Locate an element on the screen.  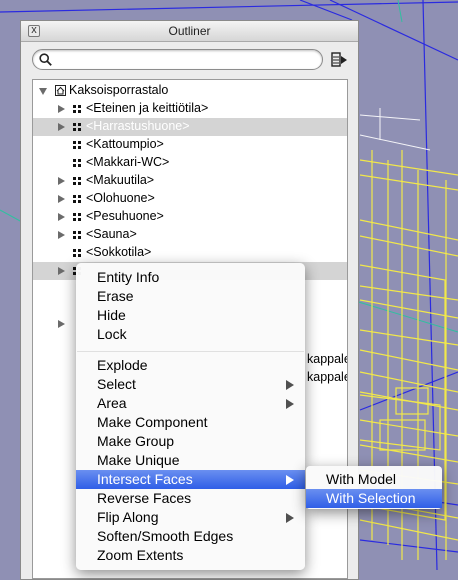
submenu-item-with-model: With Model is located at coordinates (374, 479).